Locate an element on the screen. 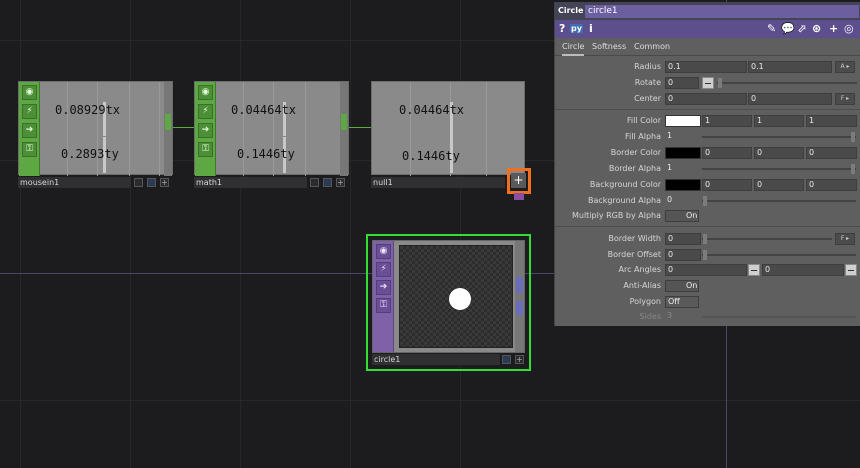 The height and width of the screenshot is (468, 860). bg-g-field: 0 is located at coordinates (779, 185).